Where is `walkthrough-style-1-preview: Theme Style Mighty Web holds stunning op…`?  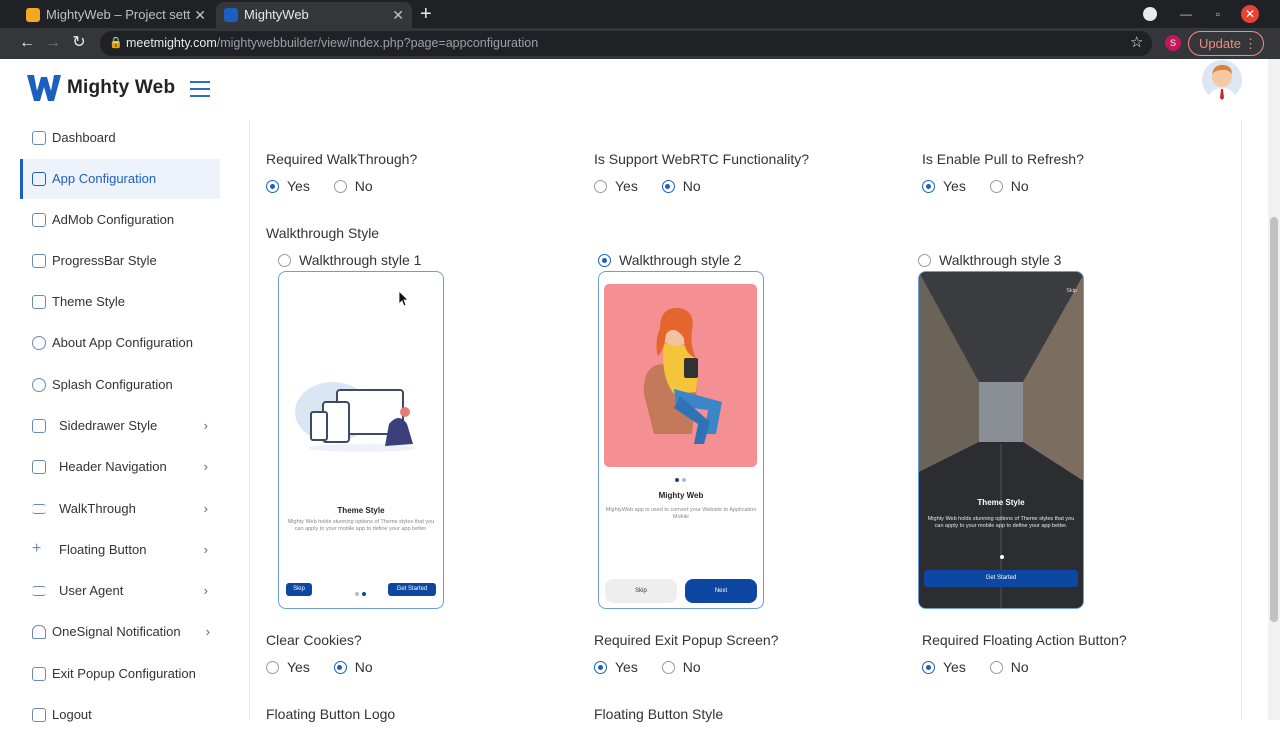
walkthrough-style-1-preview: Theme Style Mighty Web holds stunning op… is located at coordinates (361, 440).